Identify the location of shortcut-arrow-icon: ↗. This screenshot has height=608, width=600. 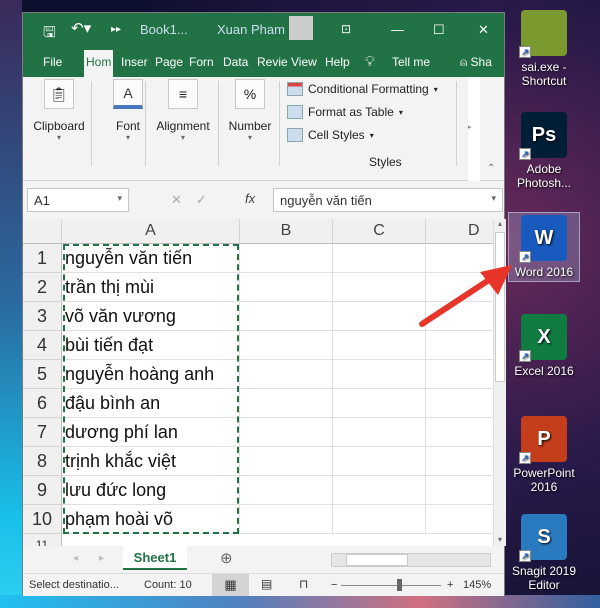
(525, 154).